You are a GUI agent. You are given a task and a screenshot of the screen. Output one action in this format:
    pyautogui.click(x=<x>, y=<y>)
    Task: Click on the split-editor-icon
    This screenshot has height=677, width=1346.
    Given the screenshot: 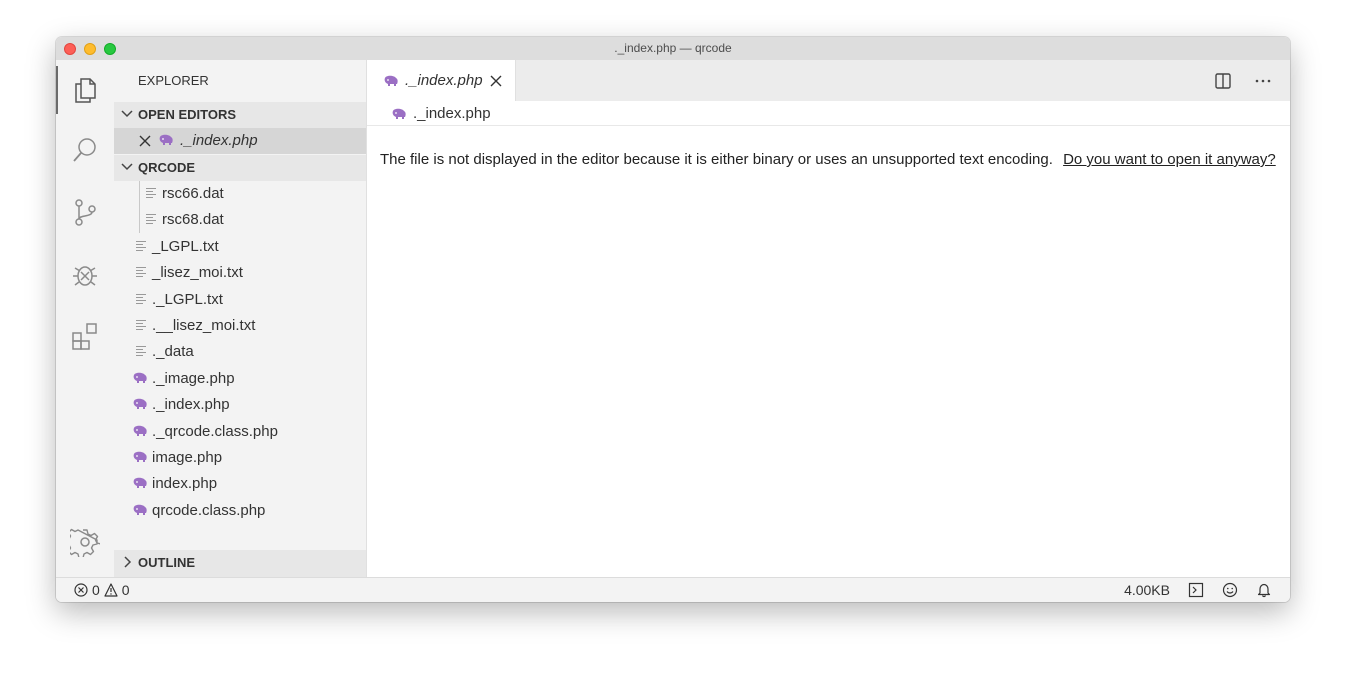 What is the action you would take?
    pyautogui.click(x=1223, y=81)
    